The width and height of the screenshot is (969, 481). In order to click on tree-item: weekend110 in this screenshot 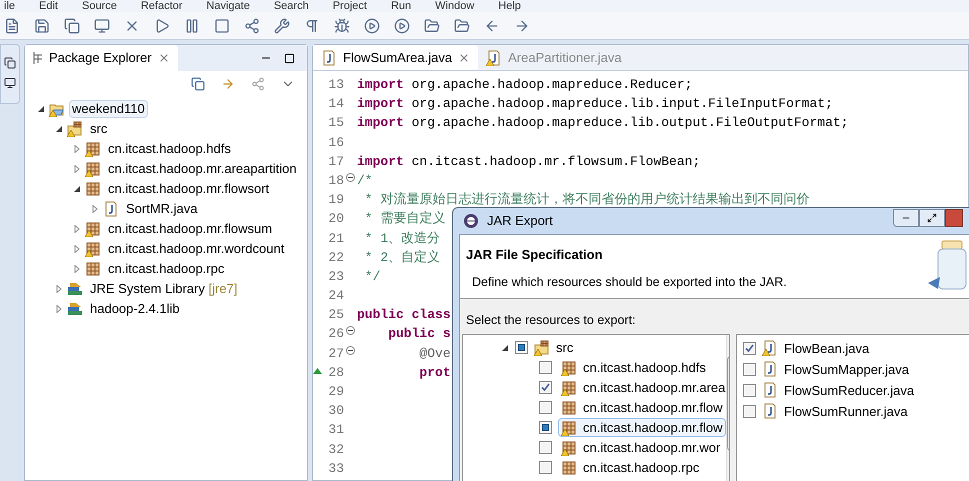, I will do `click(108, 109)`.